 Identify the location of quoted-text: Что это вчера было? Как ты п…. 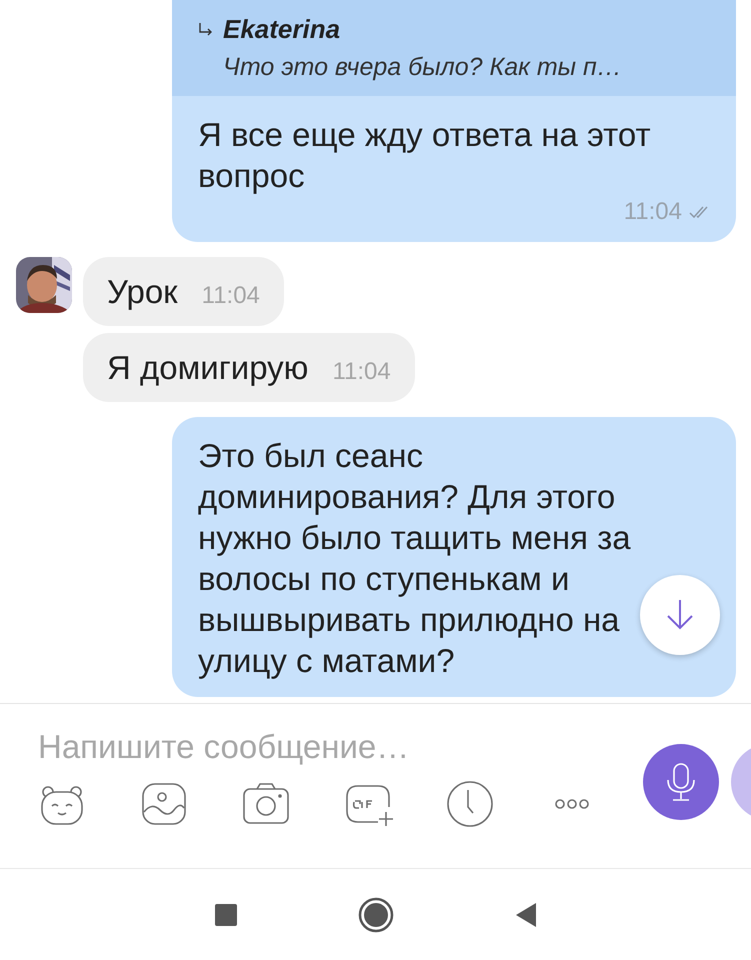
(422, 67).